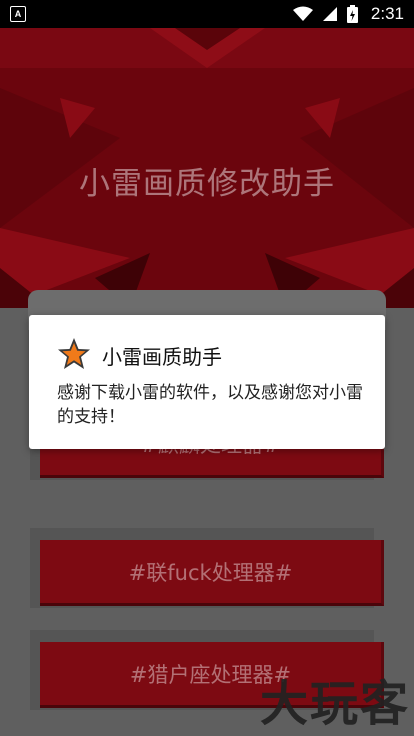  What do you see at coordinates (387, 13) in the screenshot?
I see `status-time: 2:31` at bounding box center [387, 13].